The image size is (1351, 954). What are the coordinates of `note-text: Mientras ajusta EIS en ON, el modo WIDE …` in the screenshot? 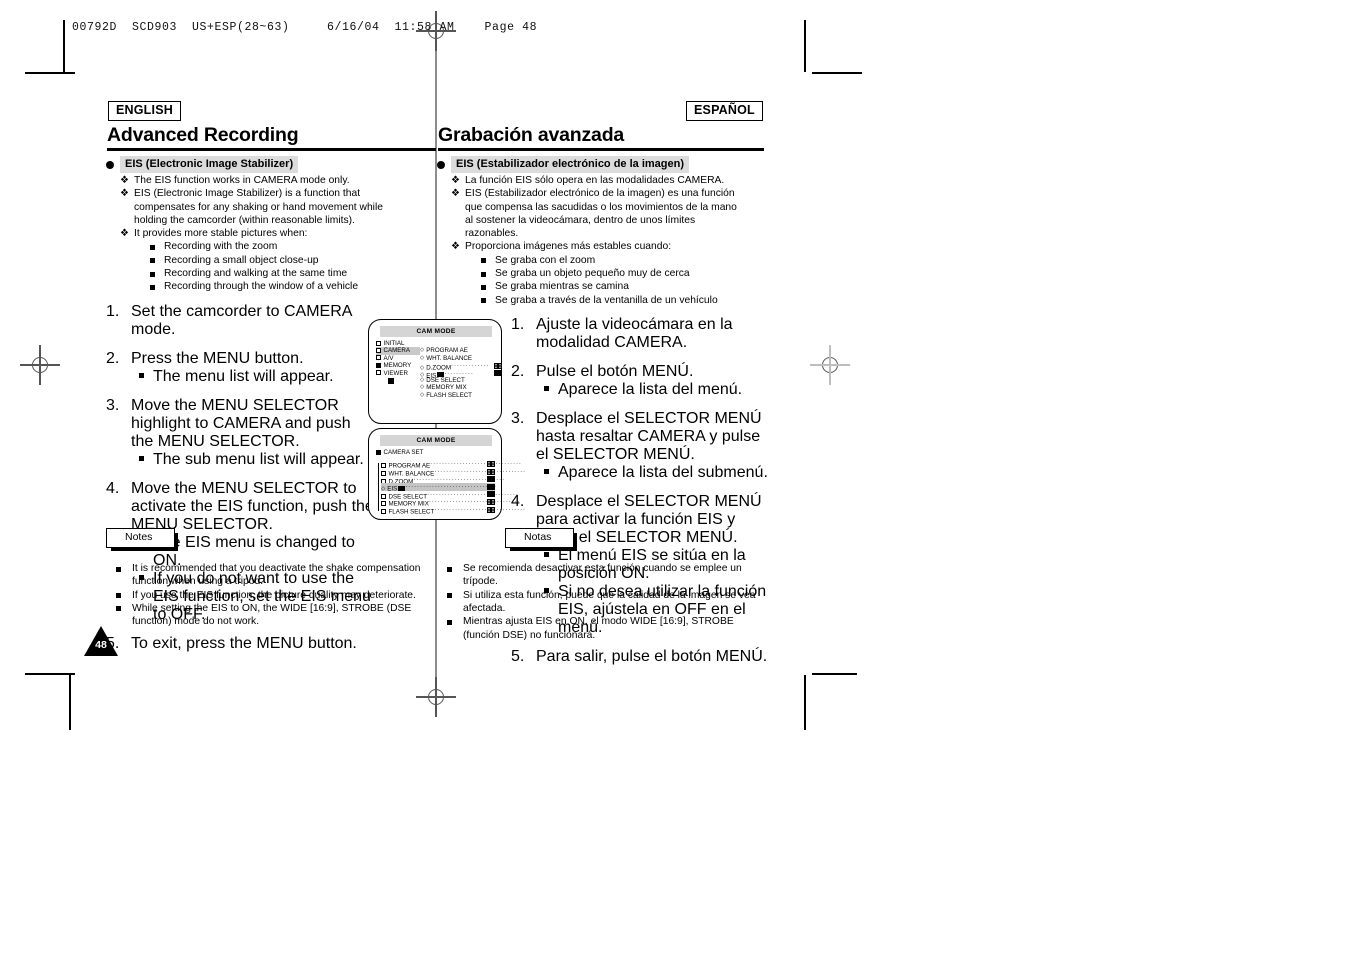 It's located at (598, 628).